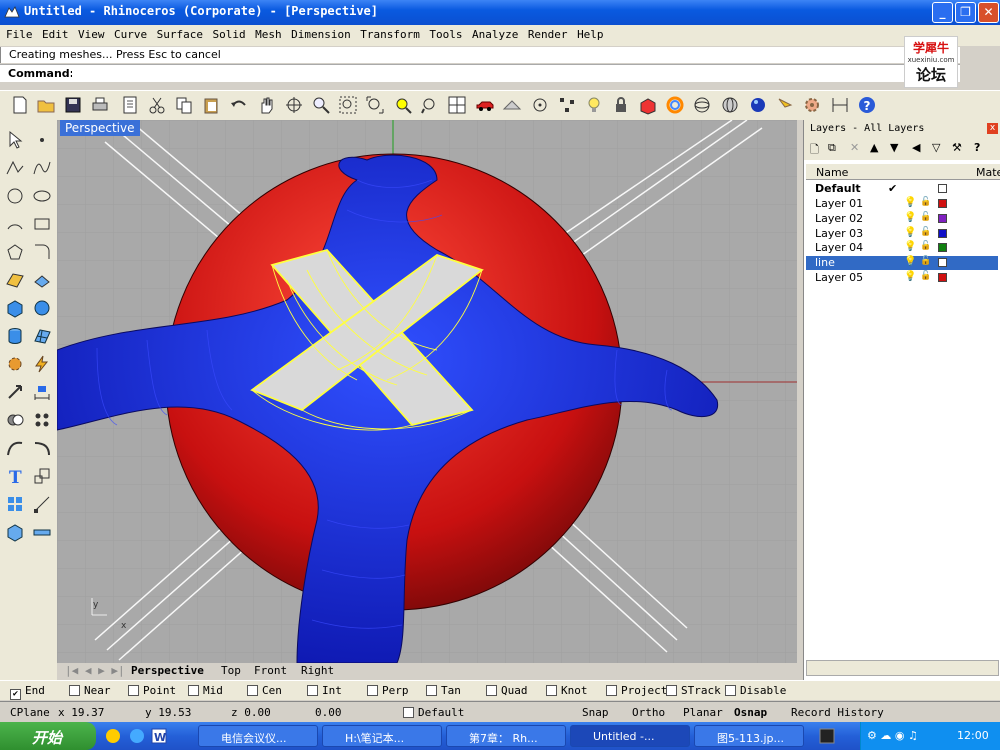  What do you see at coordinates (268, 34) in the screenshot?
I see `menu-mesh: Mesh` at bounding box center [268, 34].